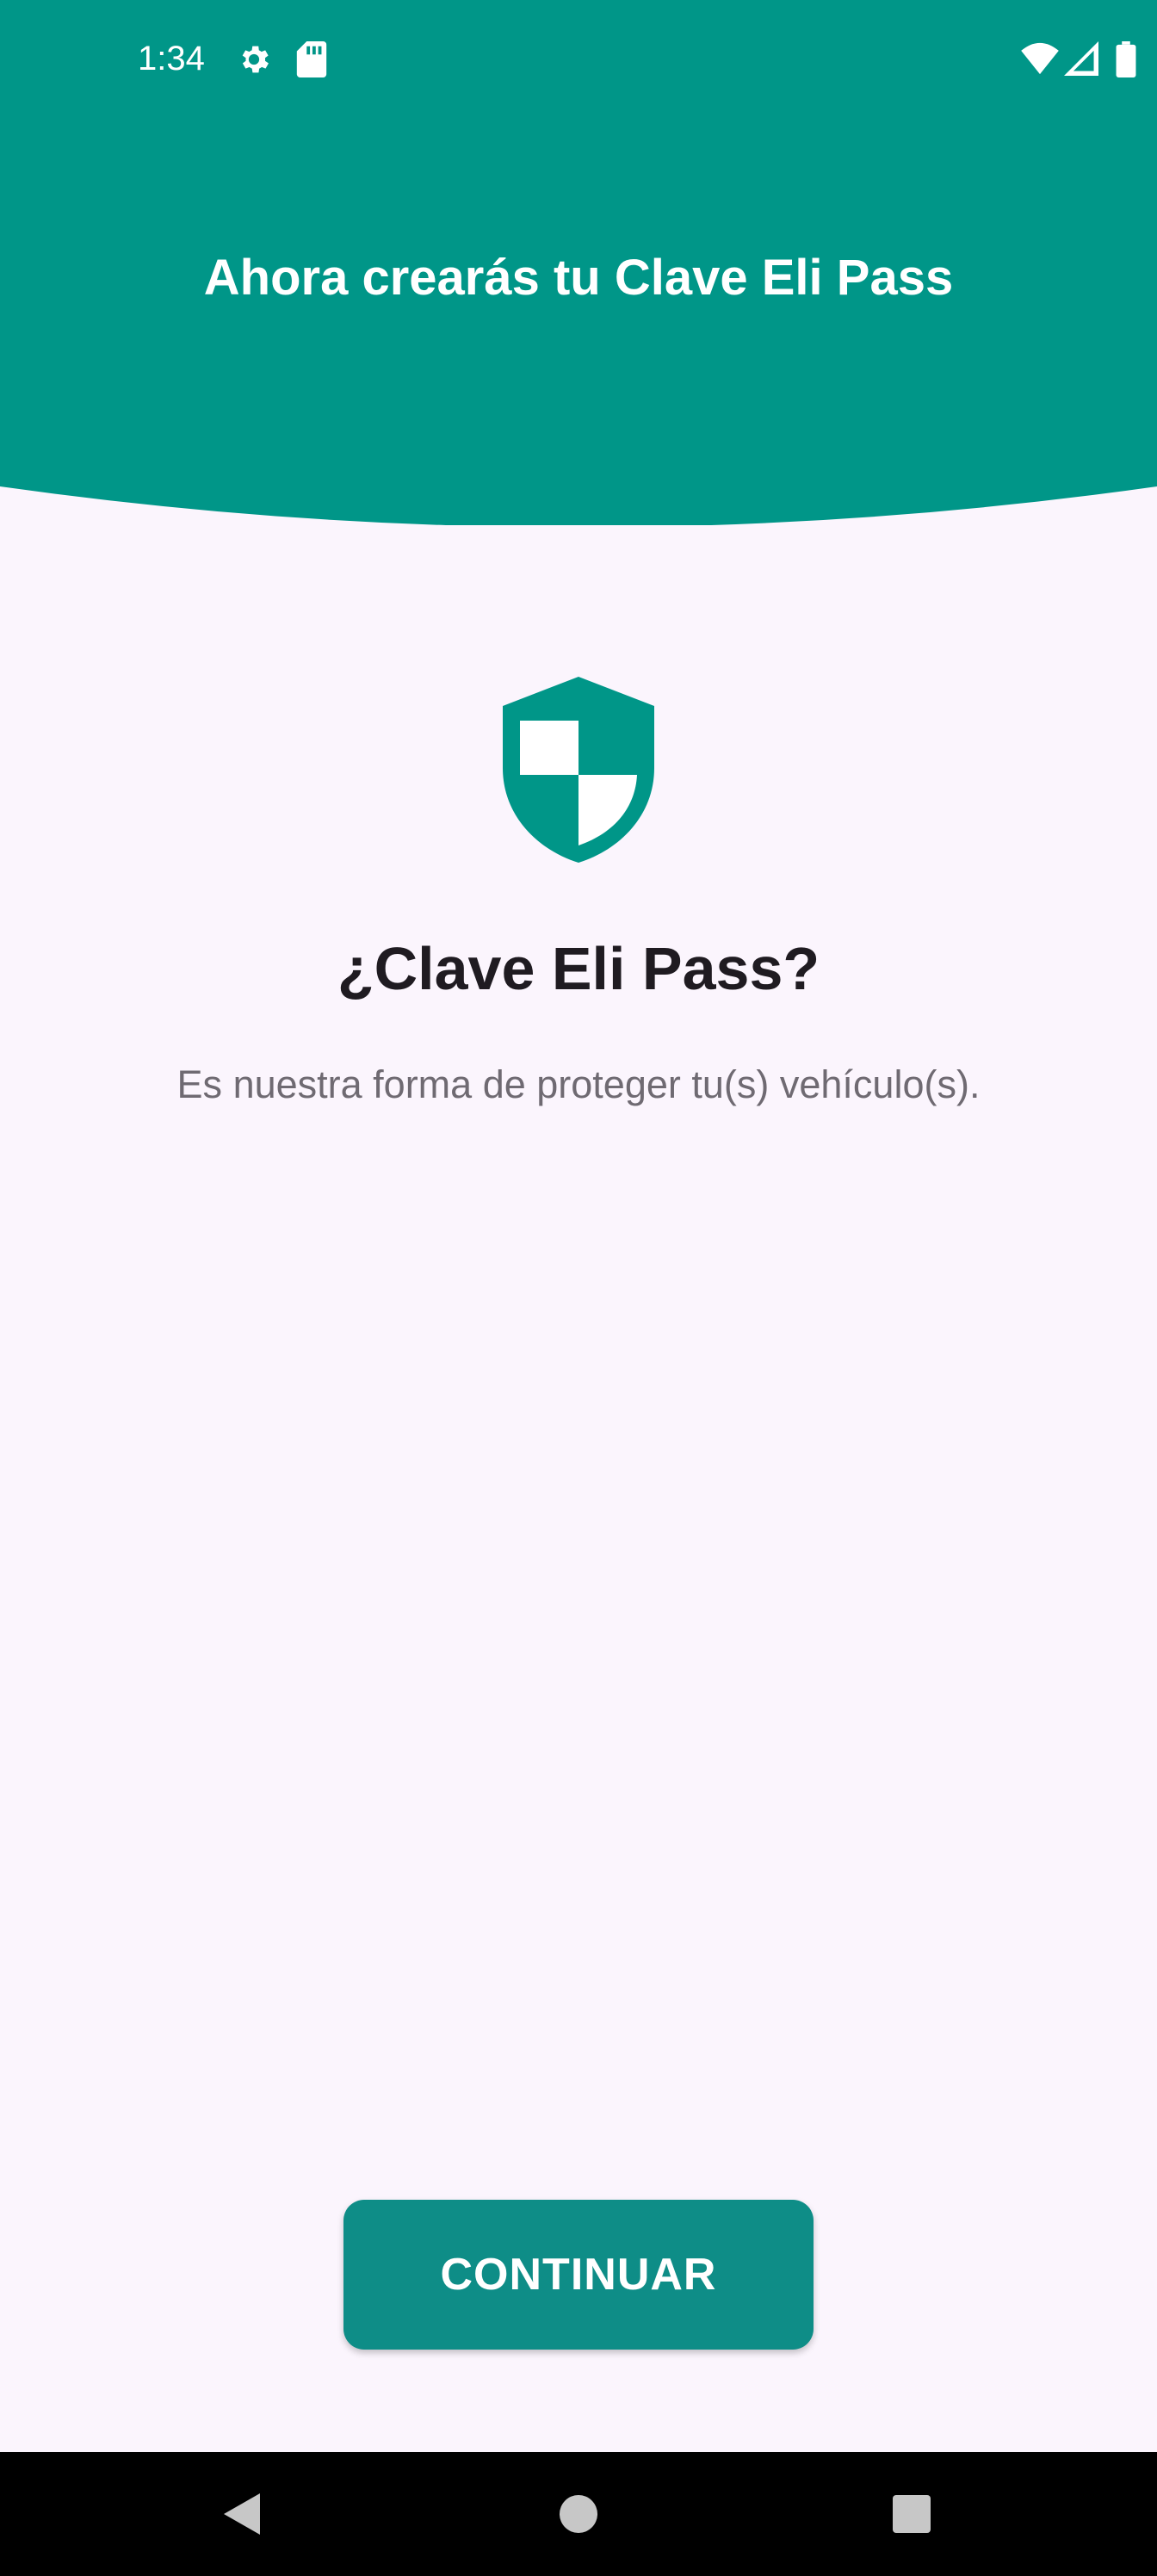  What do you see at coordinates (171, 59) in the screenshot?
I see `status-time: 1:34` at bounding box center [171, 59].